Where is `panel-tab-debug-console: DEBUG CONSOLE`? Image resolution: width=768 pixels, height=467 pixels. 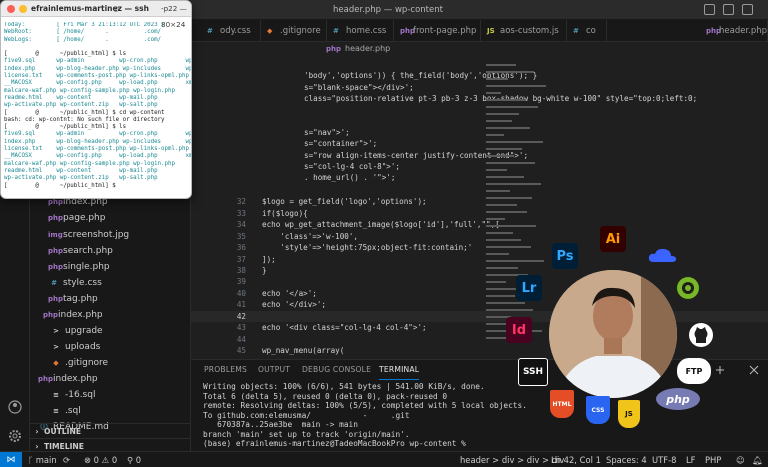 panel-tab-debug-console: DEBUG CONSOLE is located at coordinates (336, 370).